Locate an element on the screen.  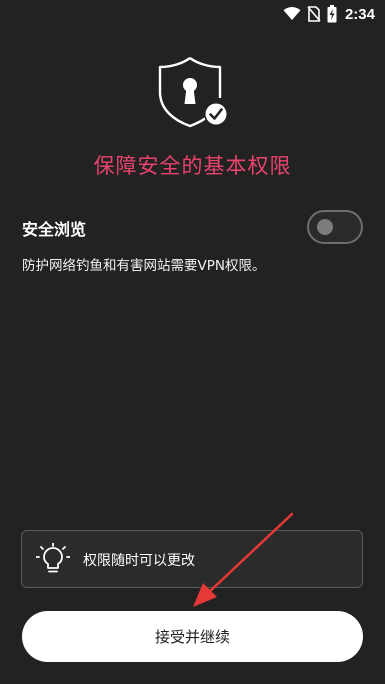
setting-description: 防护网络钓鱼和有害网站需要VPN权限。 is located at coordinates (144, 266).